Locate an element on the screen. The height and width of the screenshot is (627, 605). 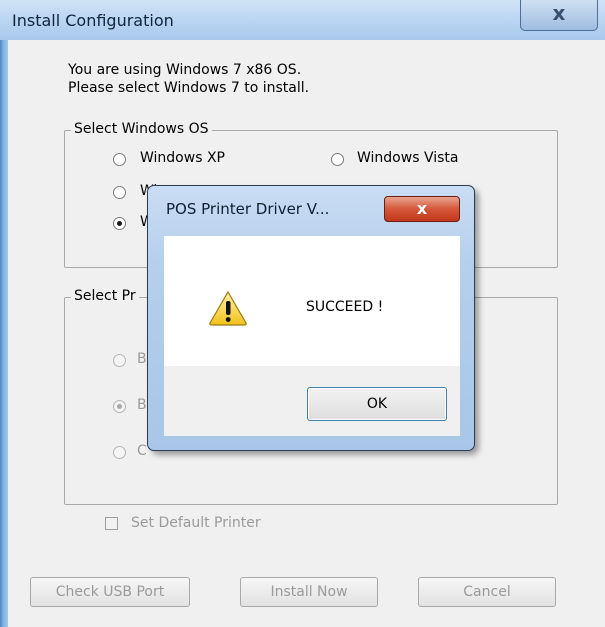
ok-button: OK is located at coordinates (377, 404).